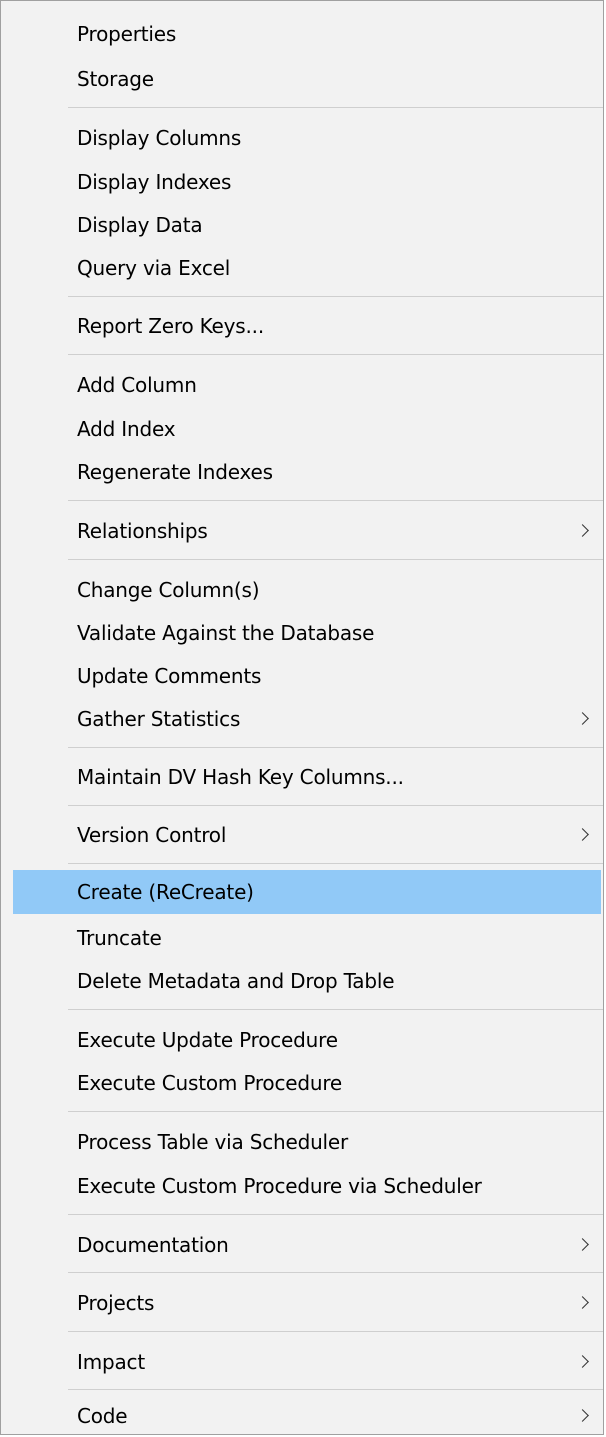  What do you see at coordinates (210, 1083) in the screenshot?
I see `menu-item-label: Execute Custom Procedure` at bounding box center [210, 1083].